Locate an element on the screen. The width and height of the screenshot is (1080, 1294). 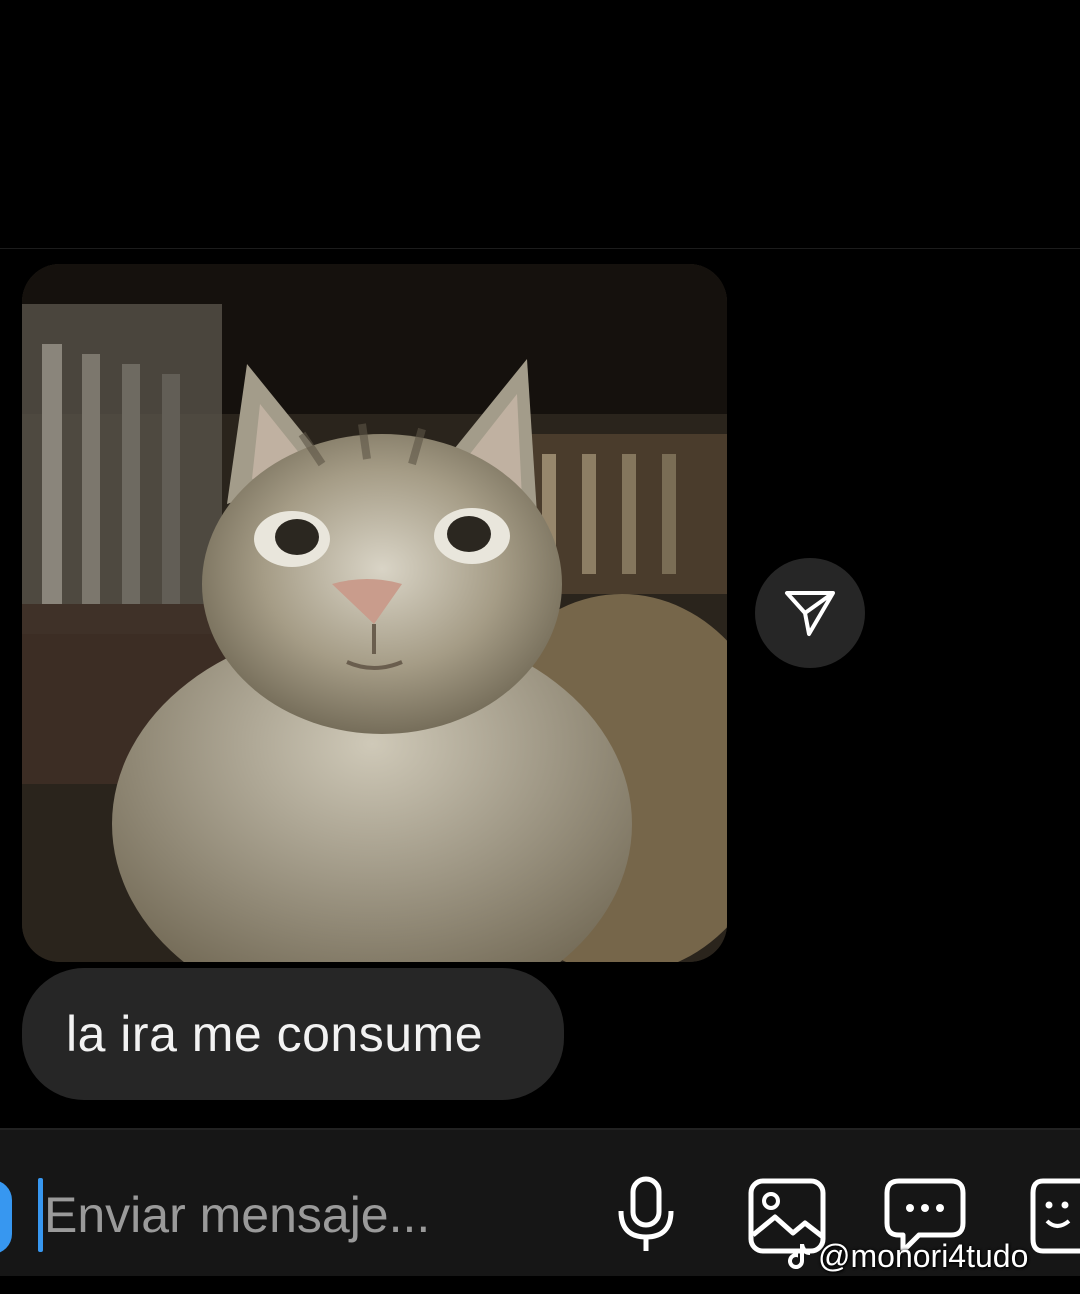
text-caret is located at coordinates (40, 1215).